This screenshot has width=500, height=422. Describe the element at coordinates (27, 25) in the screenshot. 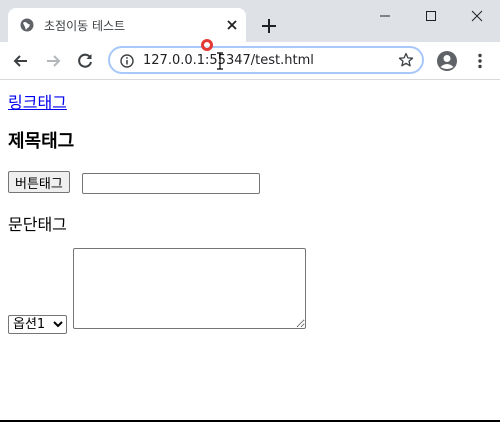

I see `globe-icon` at that location.